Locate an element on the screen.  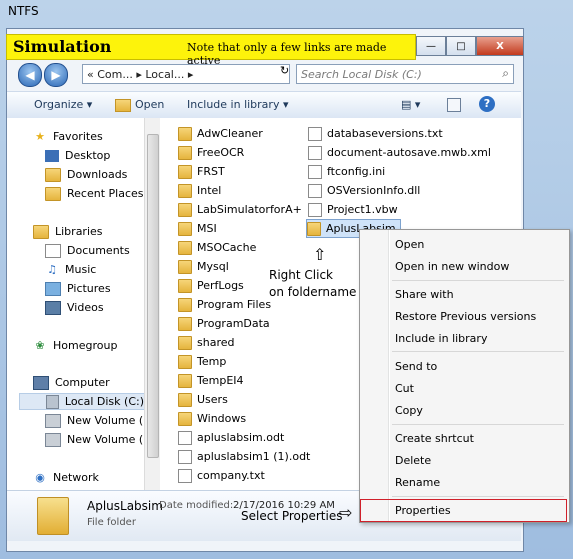
menu-item-cut: Cut is located at coordinates (404, 388).